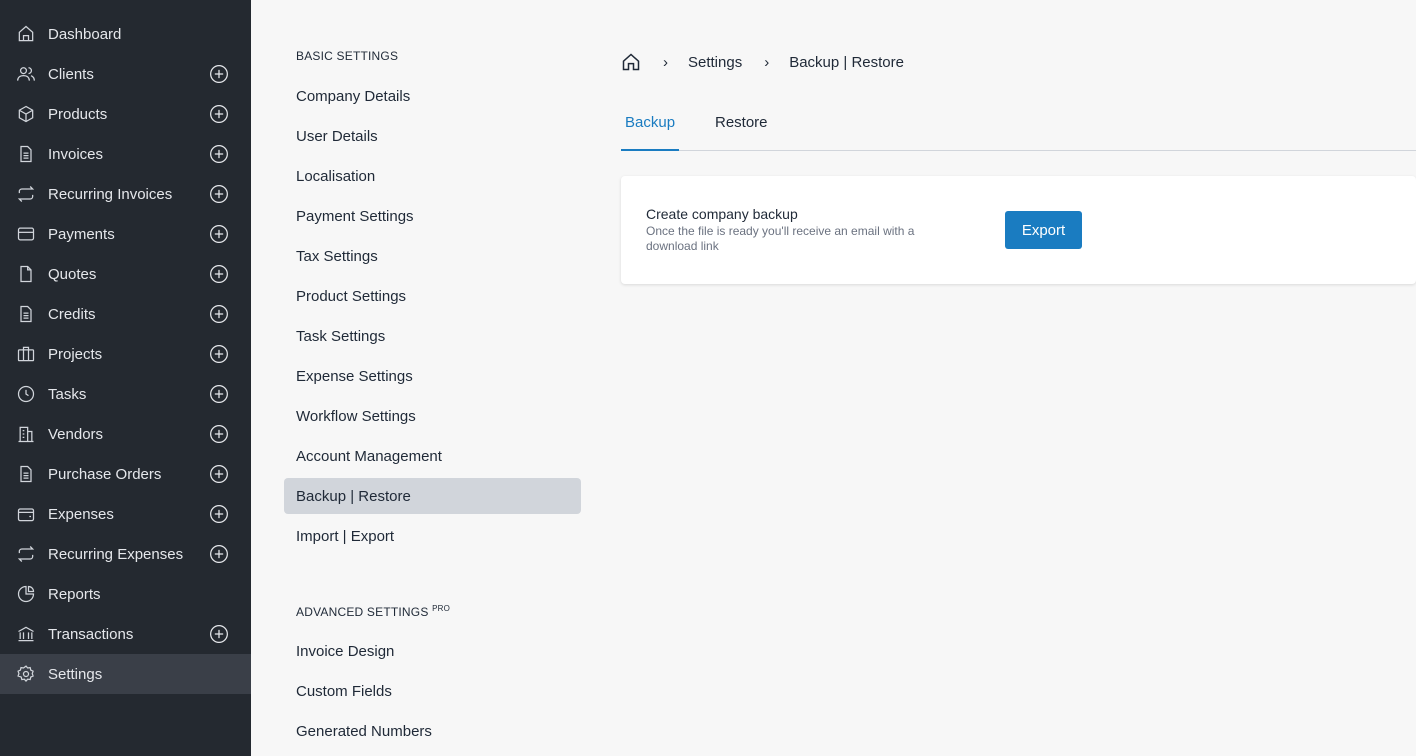  Describe the element at coordinates (432, 536) in the screenshot. I see `settings-nav-item: Import | Export` at that location.